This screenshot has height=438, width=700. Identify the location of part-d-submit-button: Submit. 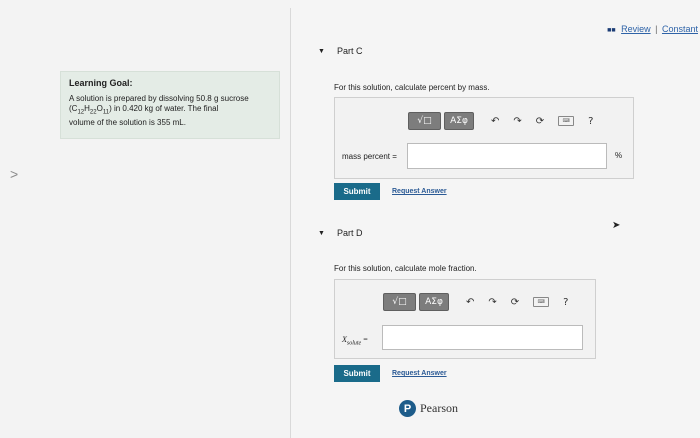
(357, 373).